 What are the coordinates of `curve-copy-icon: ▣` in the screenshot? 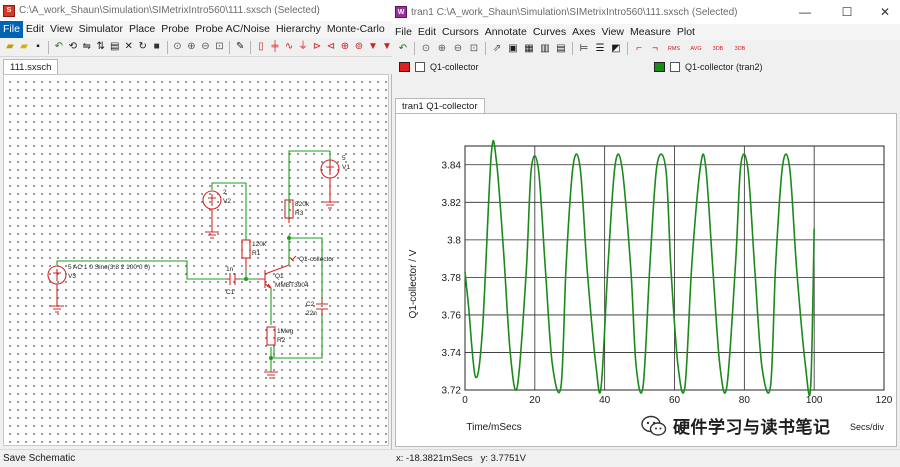 It's located at (513, 49).